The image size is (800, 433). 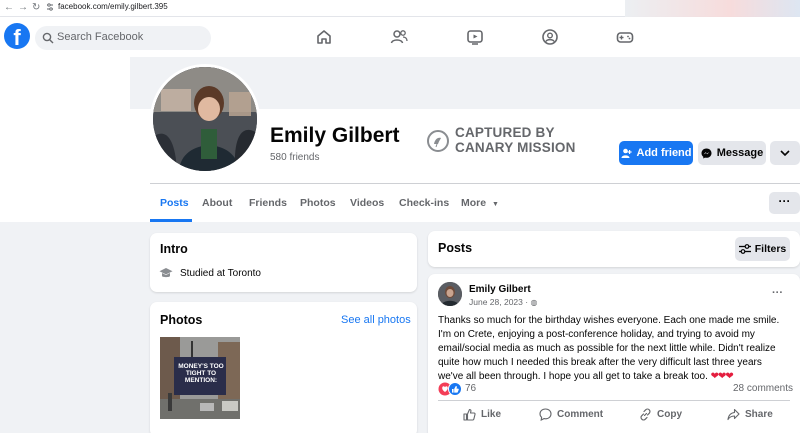 I want to click on post-author-avatar-image, so click(x=450, y=294).